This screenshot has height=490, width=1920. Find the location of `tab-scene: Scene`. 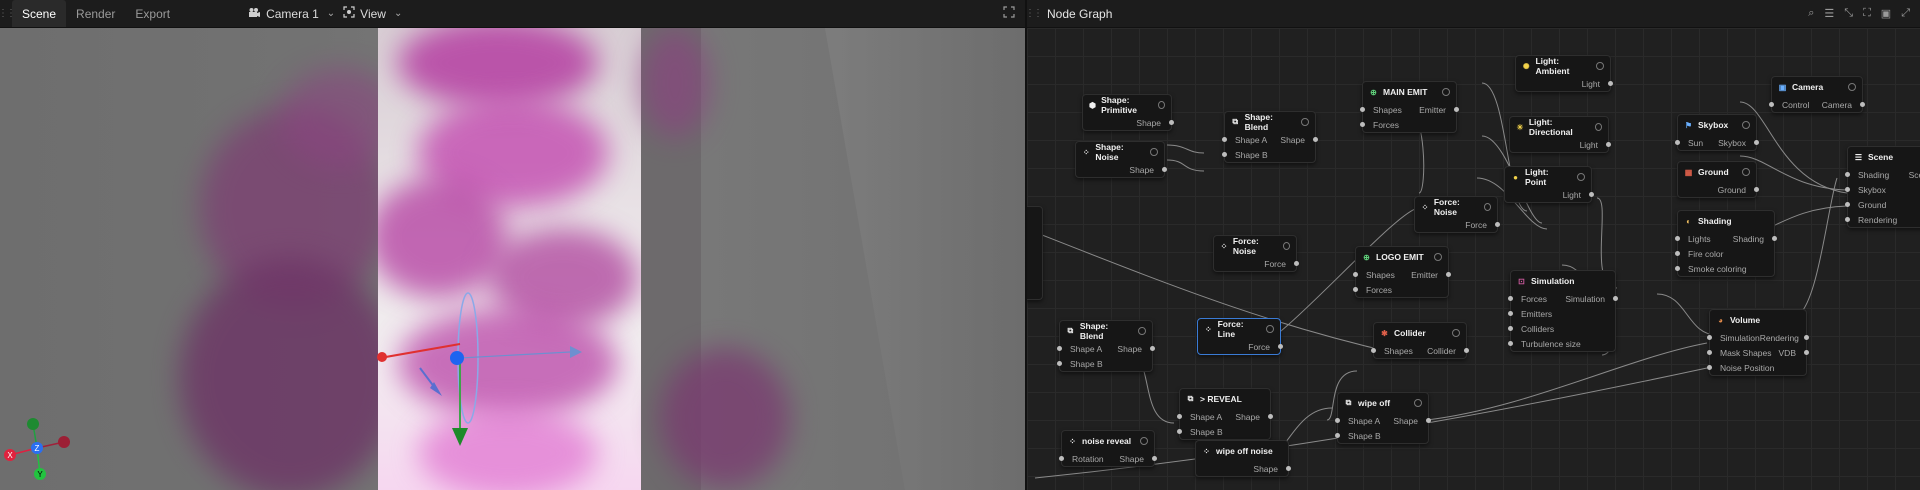

tab-scene: Scene is located at coordinates (39, 13).